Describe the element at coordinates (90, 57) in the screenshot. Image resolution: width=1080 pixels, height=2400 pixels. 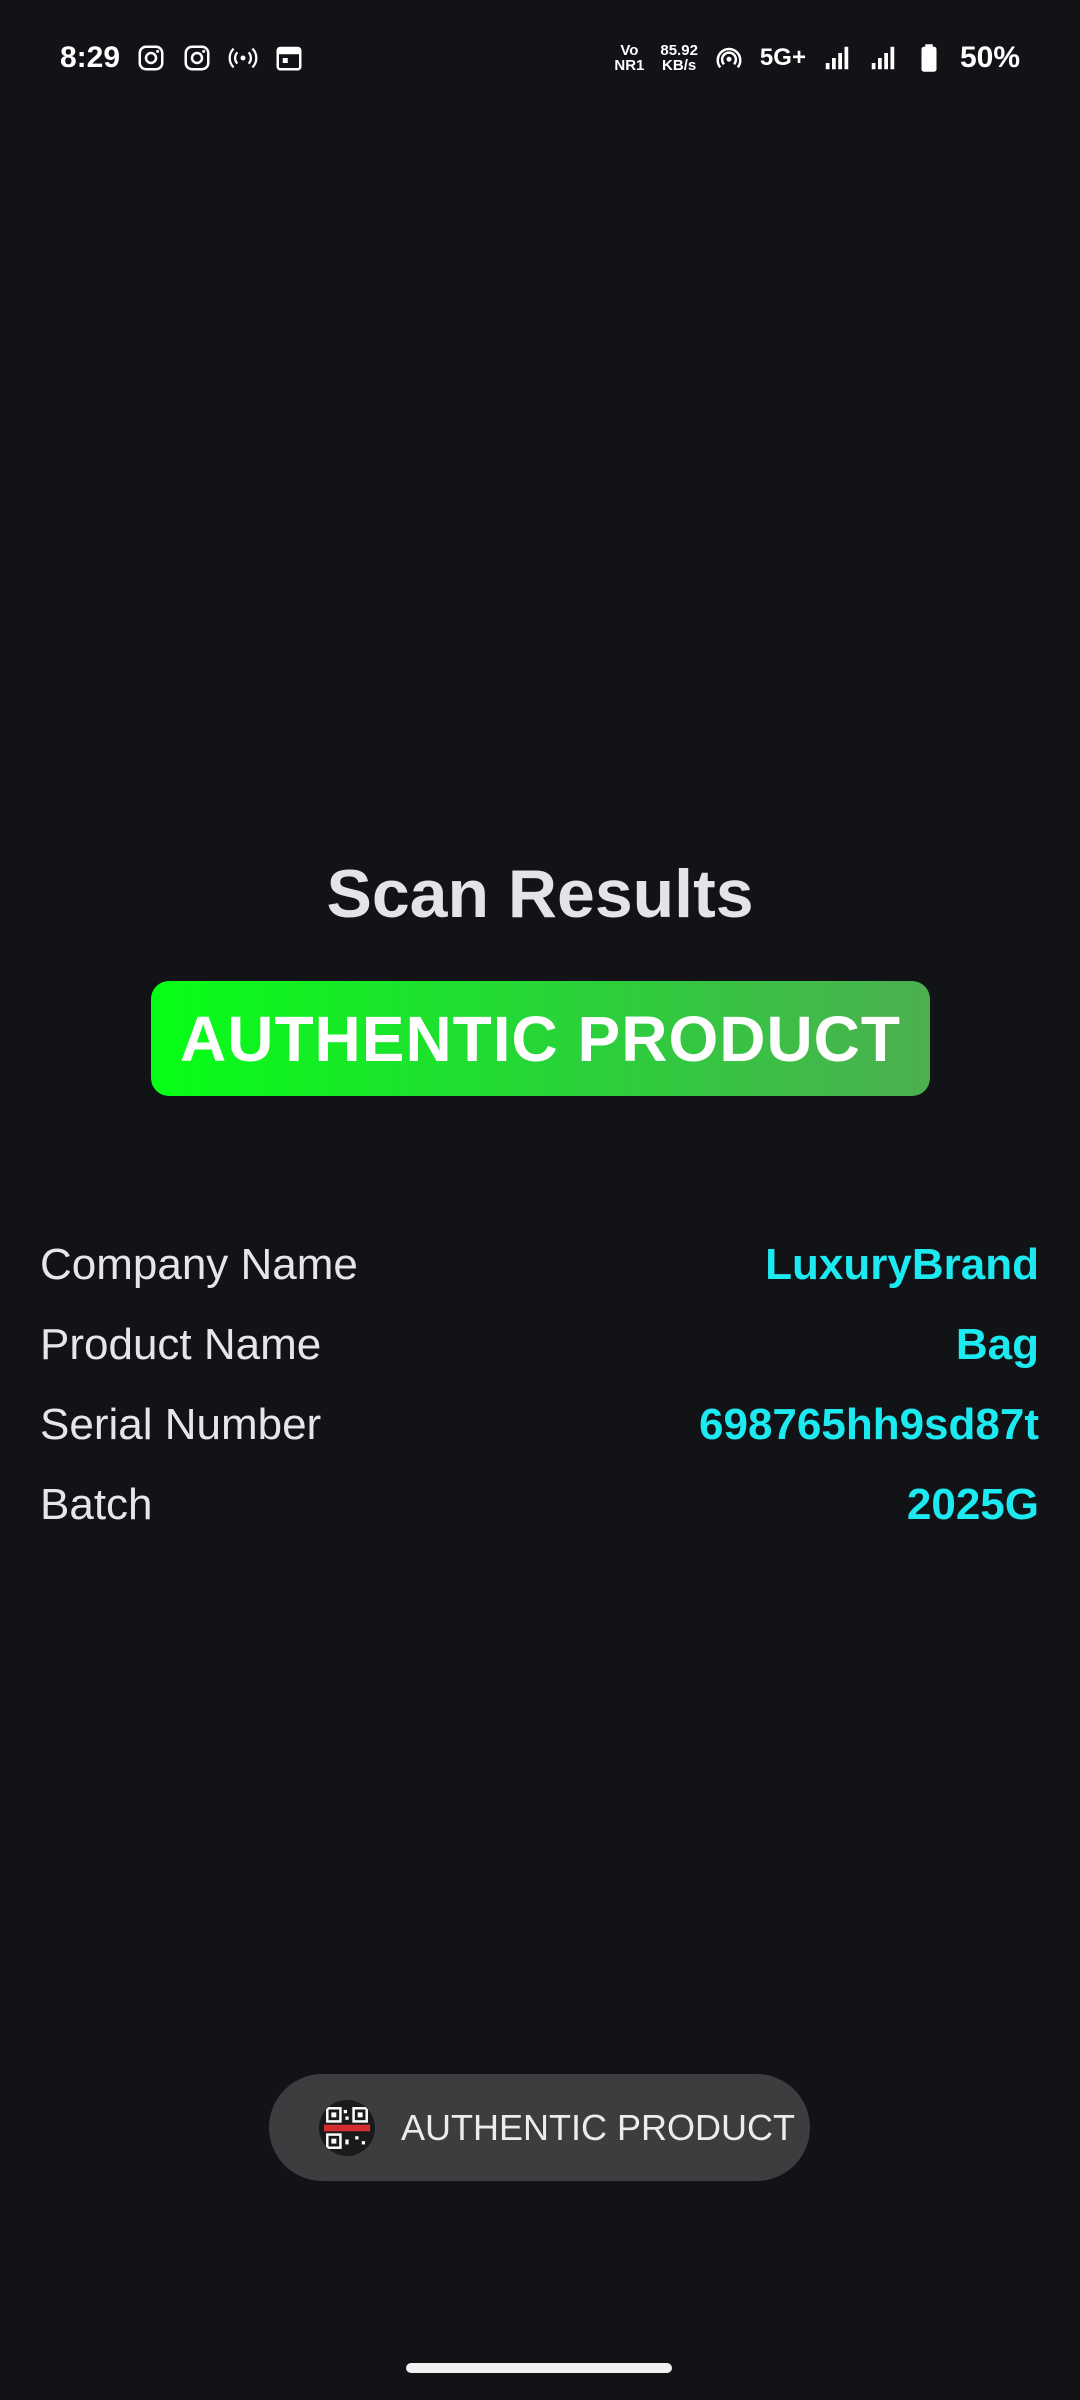
I see `status-time: 8:29` at that location.